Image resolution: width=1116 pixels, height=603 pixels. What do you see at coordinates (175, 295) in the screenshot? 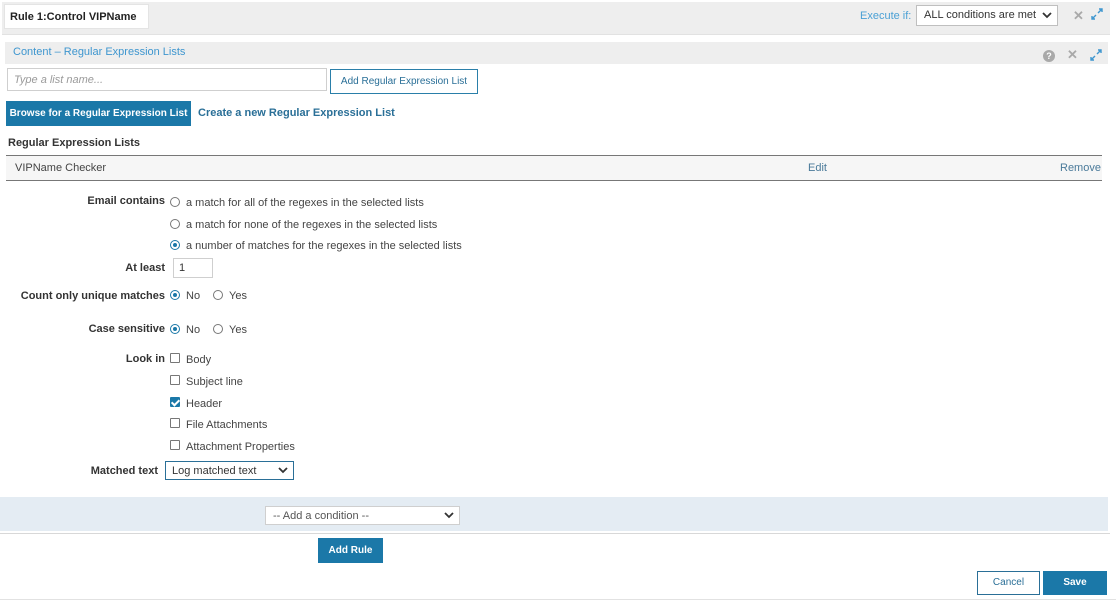
I see `unique-matches-radio-no` at bounding box center [175, 295].